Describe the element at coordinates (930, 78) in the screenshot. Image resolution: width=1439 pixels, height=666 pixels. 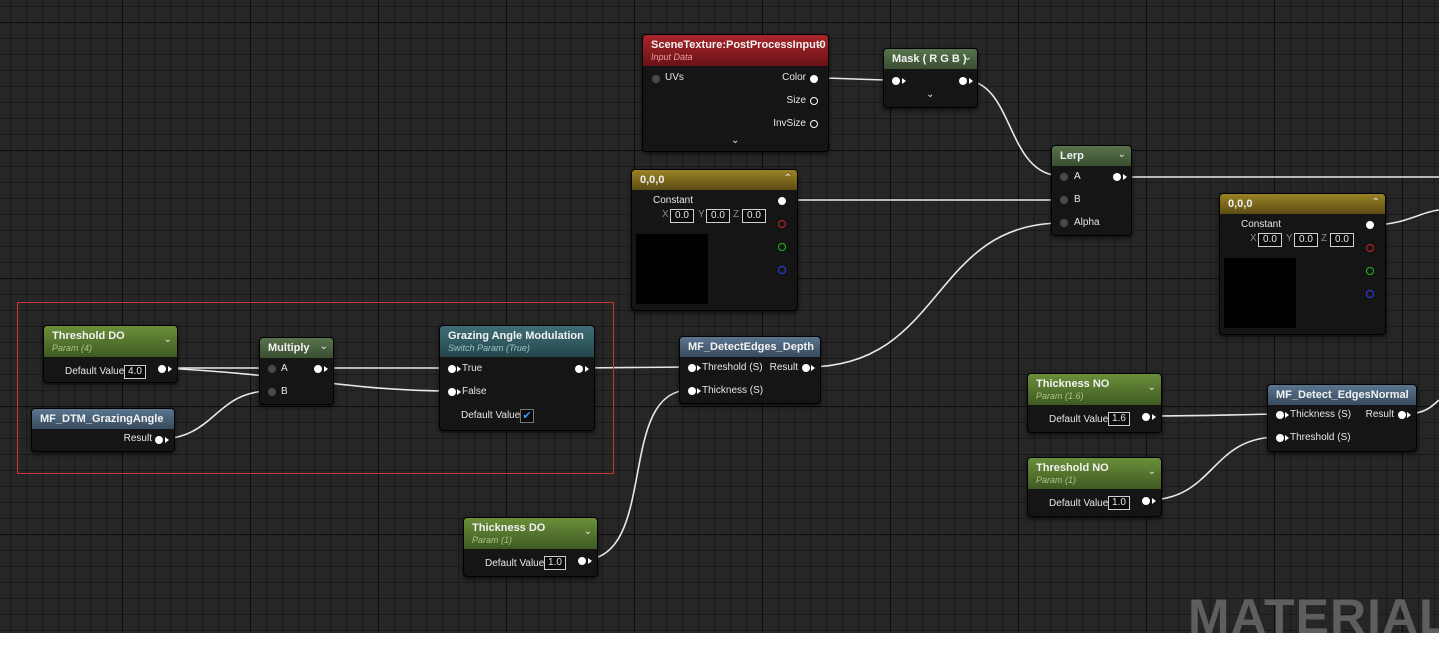
I see `mask-node: Mask ( R G B ) ⌄ ⌄` at that location.